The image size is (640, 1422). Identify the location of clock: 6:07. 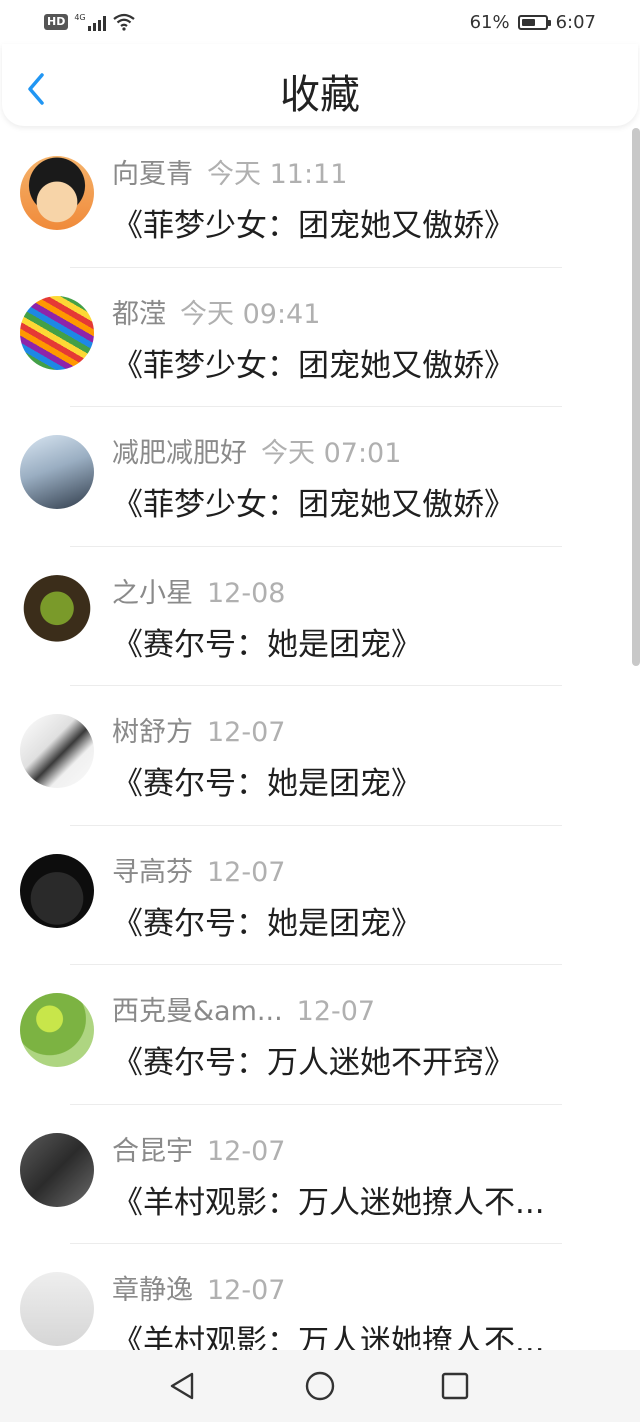
(575, 22).